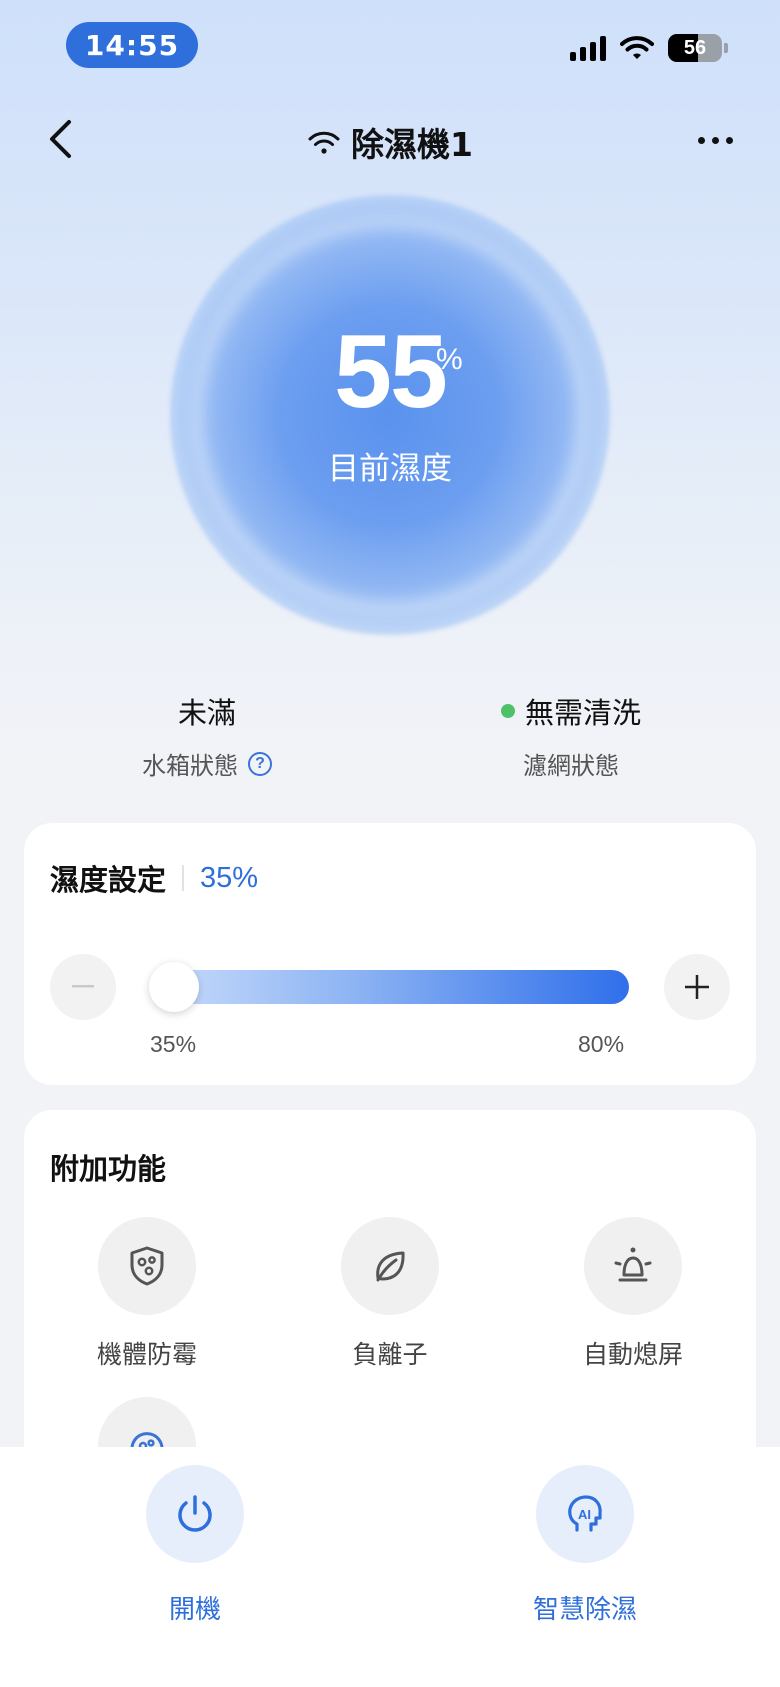 Image resolution: width=780 pixels, height=1687 pixels. Describe the element at coordinates (173, 1044) in the screenshot. I see `slider-min-label: 35%` at that location.